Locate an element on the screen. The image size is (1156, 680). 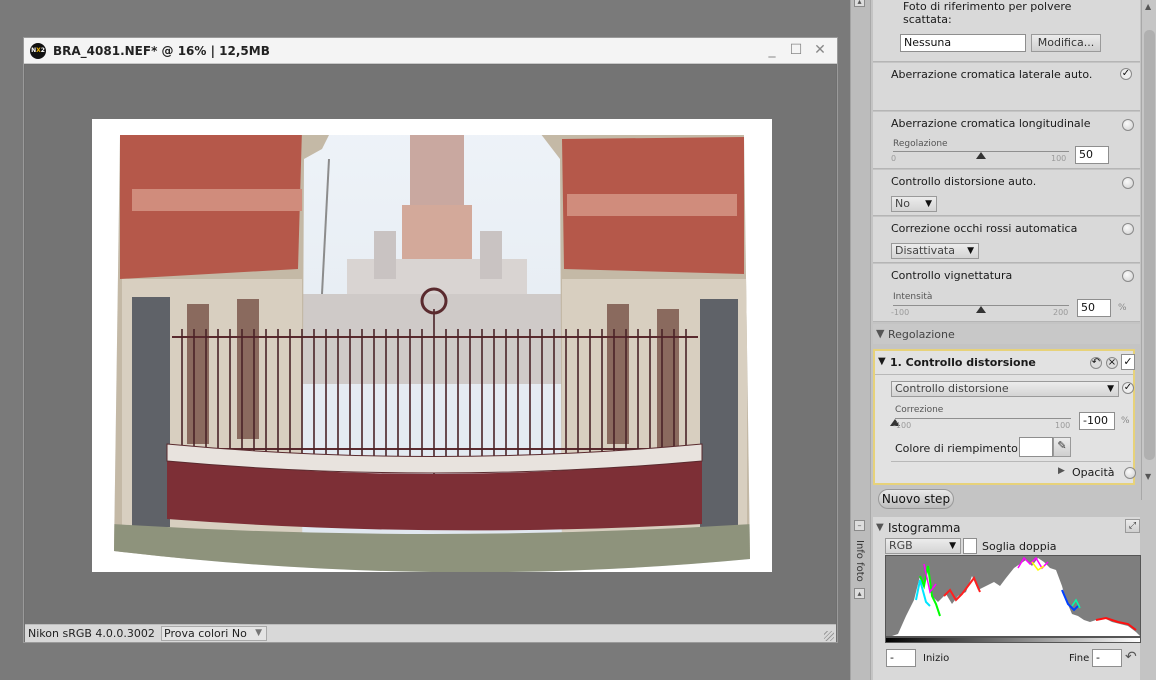
dust-reference-field: Nessuna is located at coordinates (963, 43).